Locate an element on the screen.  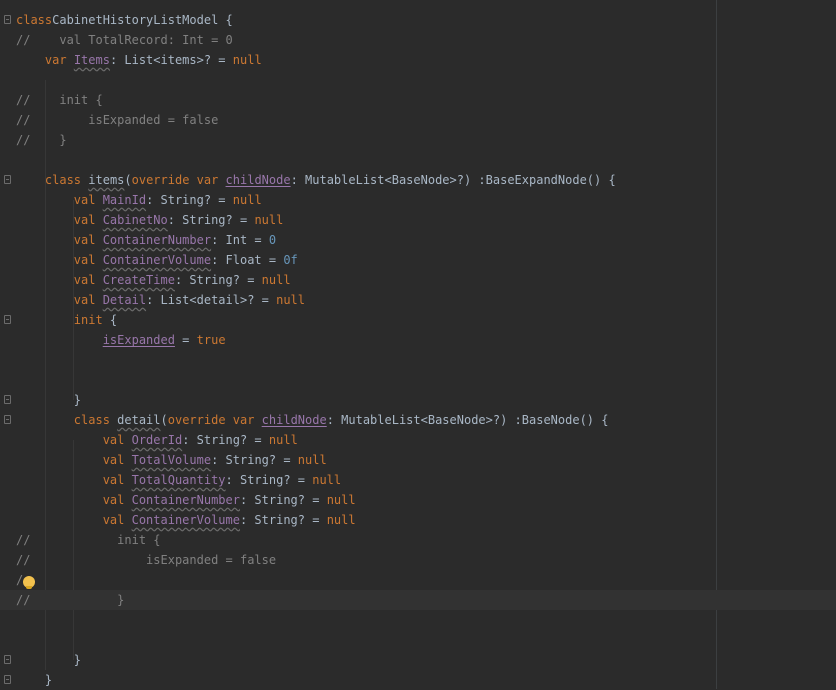
code-token: 0 is located at coordinates (272, 240).